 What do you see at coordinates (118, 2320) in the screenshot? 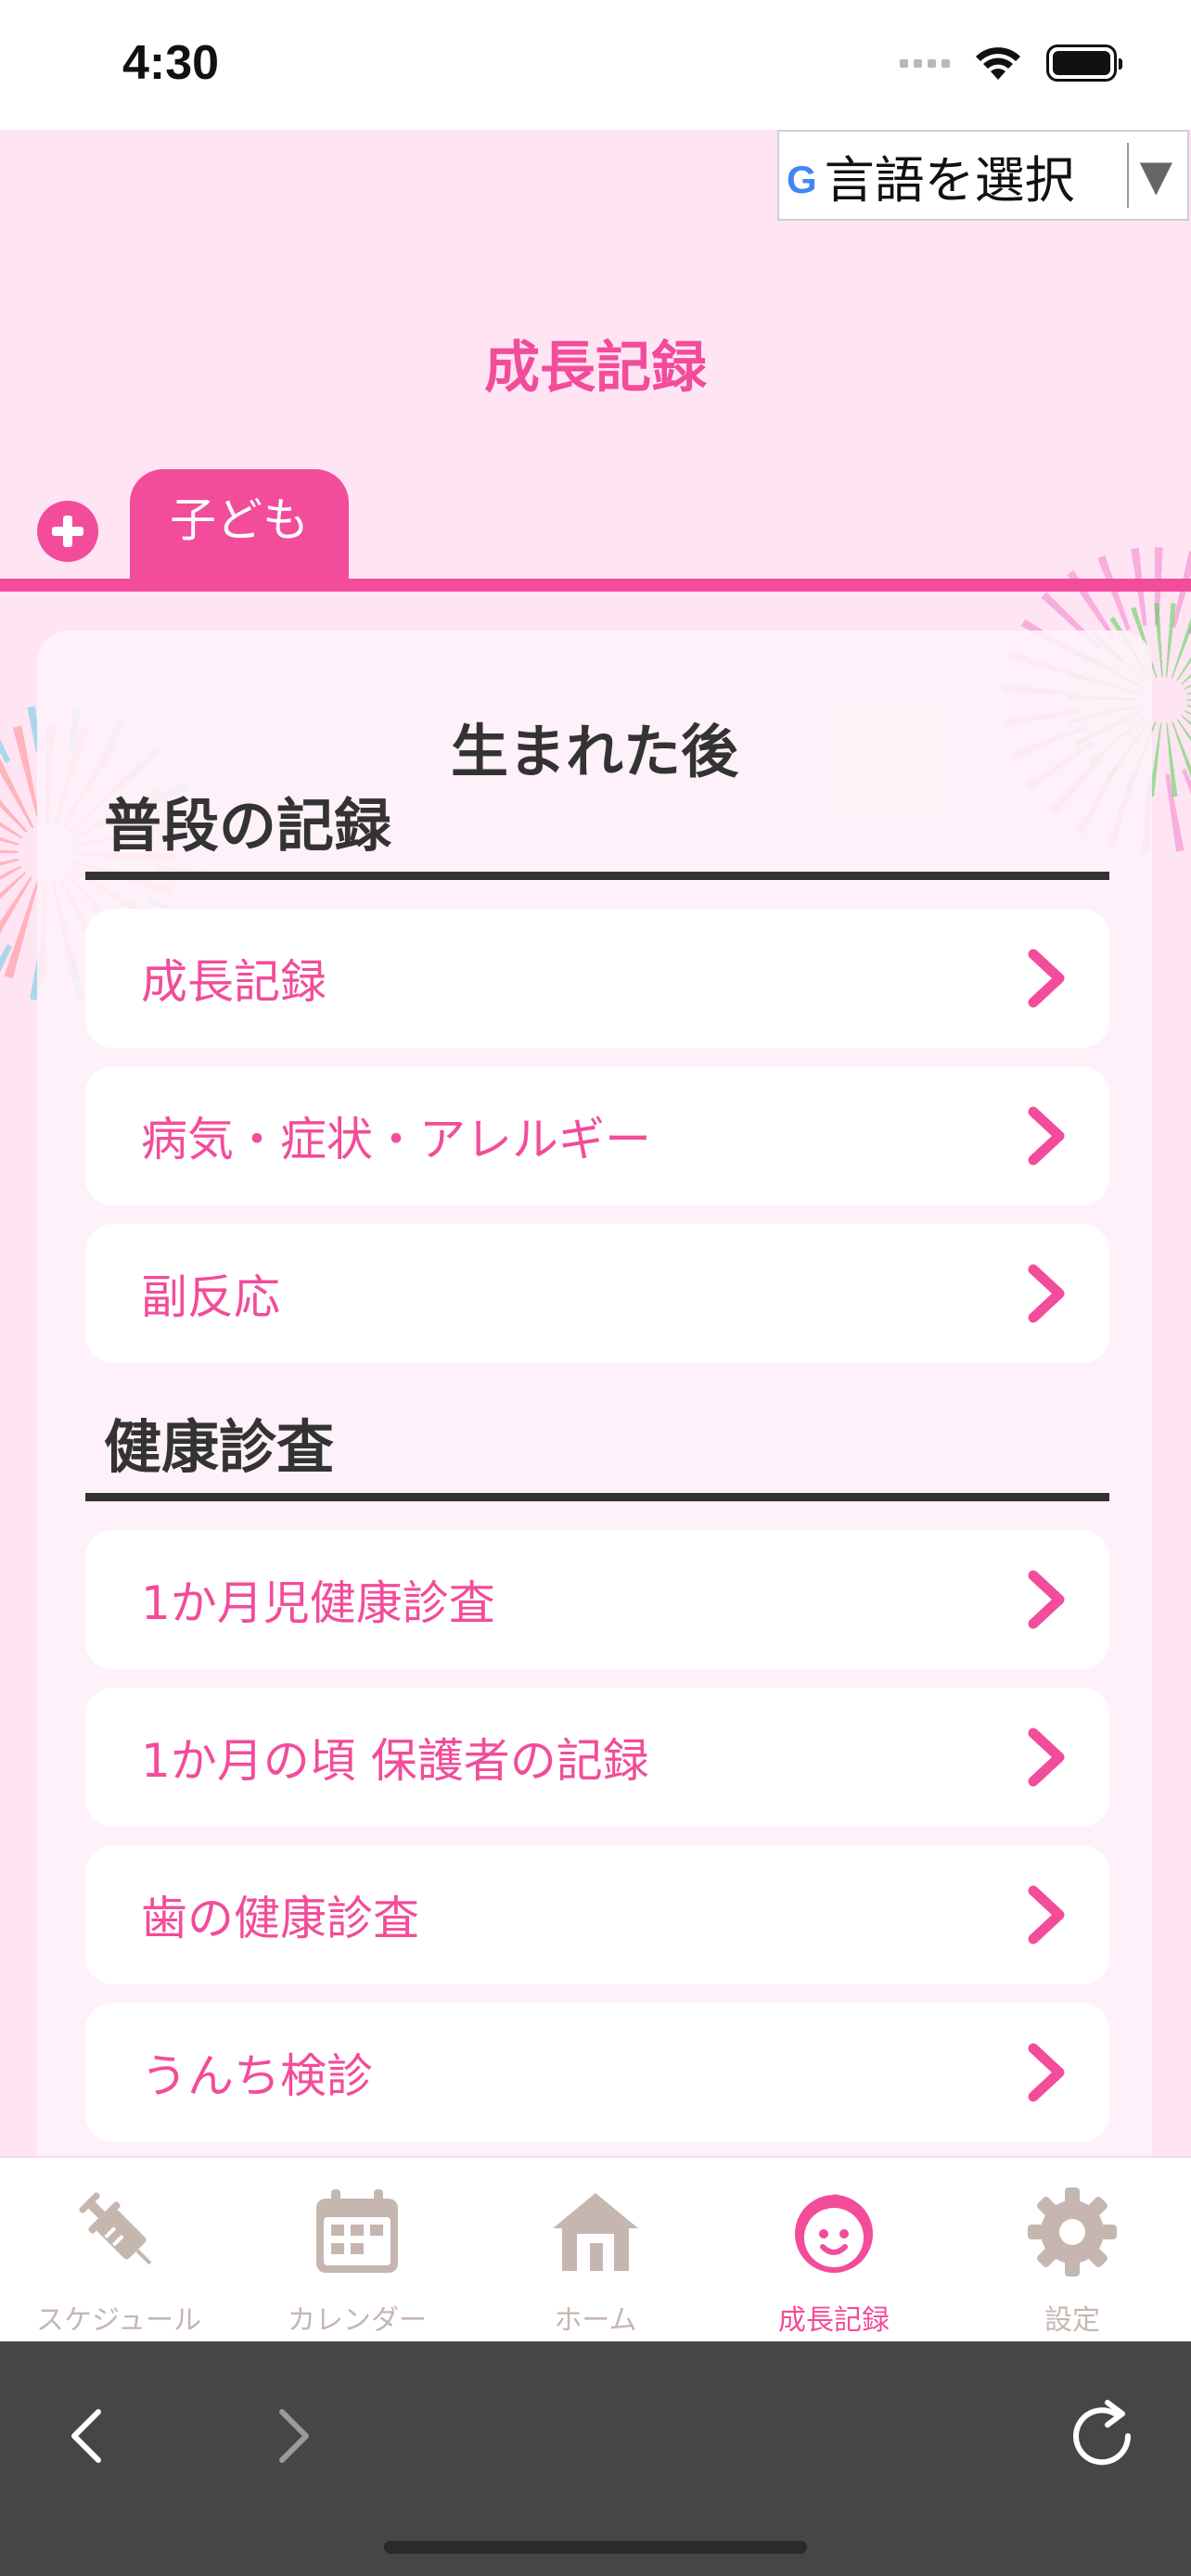
I see `tab-label: スケジュール` at bounding box center [118, 2320].